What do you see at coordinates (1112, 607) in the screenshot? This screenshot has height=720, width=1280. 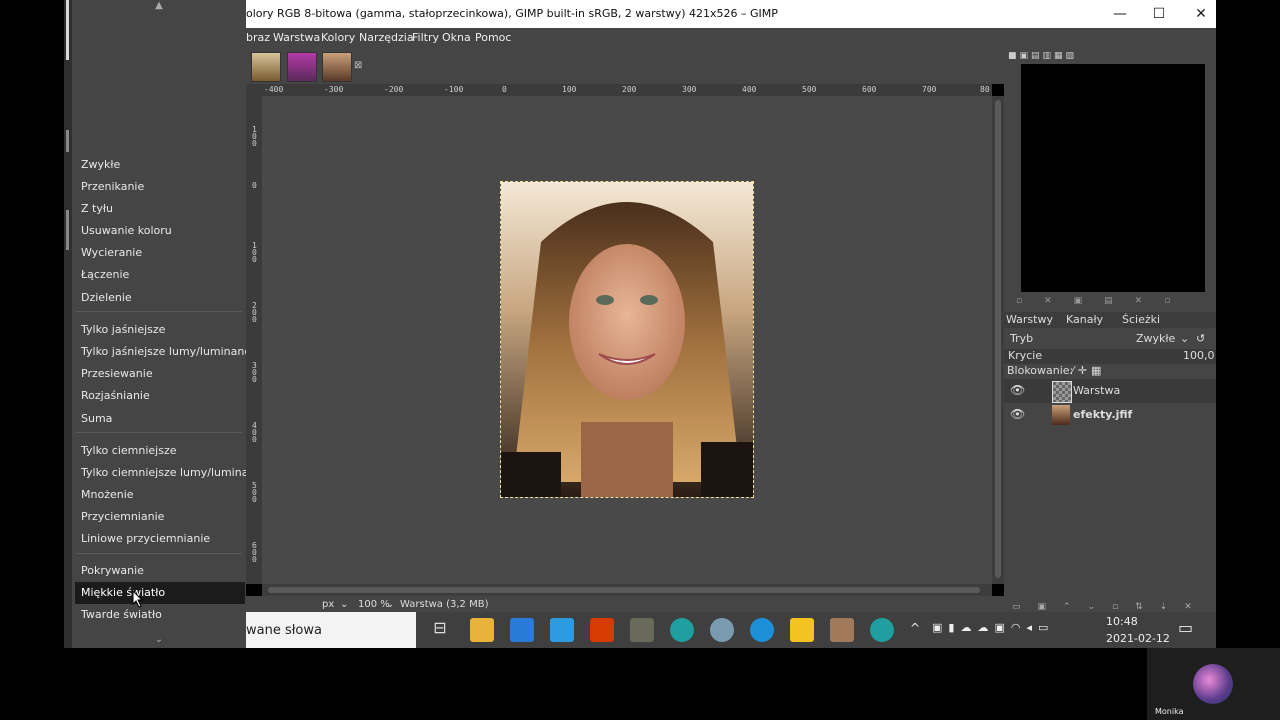 I see `layer-toolbar-icons: ▭▣⌃⌄▫⇅⇣✕` at bounding box center [1112, 607].